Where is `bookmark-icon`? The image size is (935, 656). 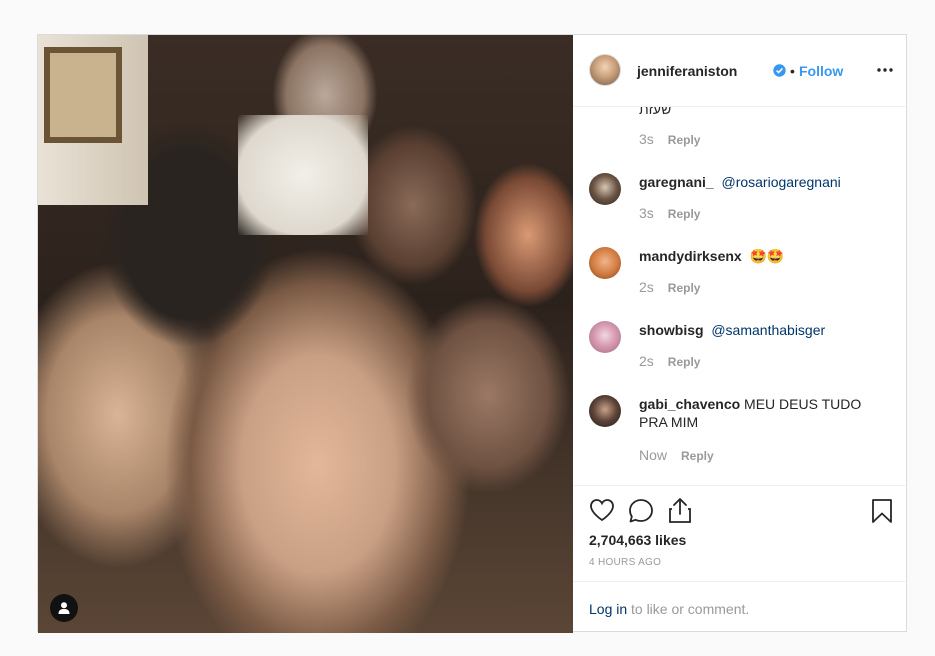
bookmark-icon is located at coordinates (882, 511).